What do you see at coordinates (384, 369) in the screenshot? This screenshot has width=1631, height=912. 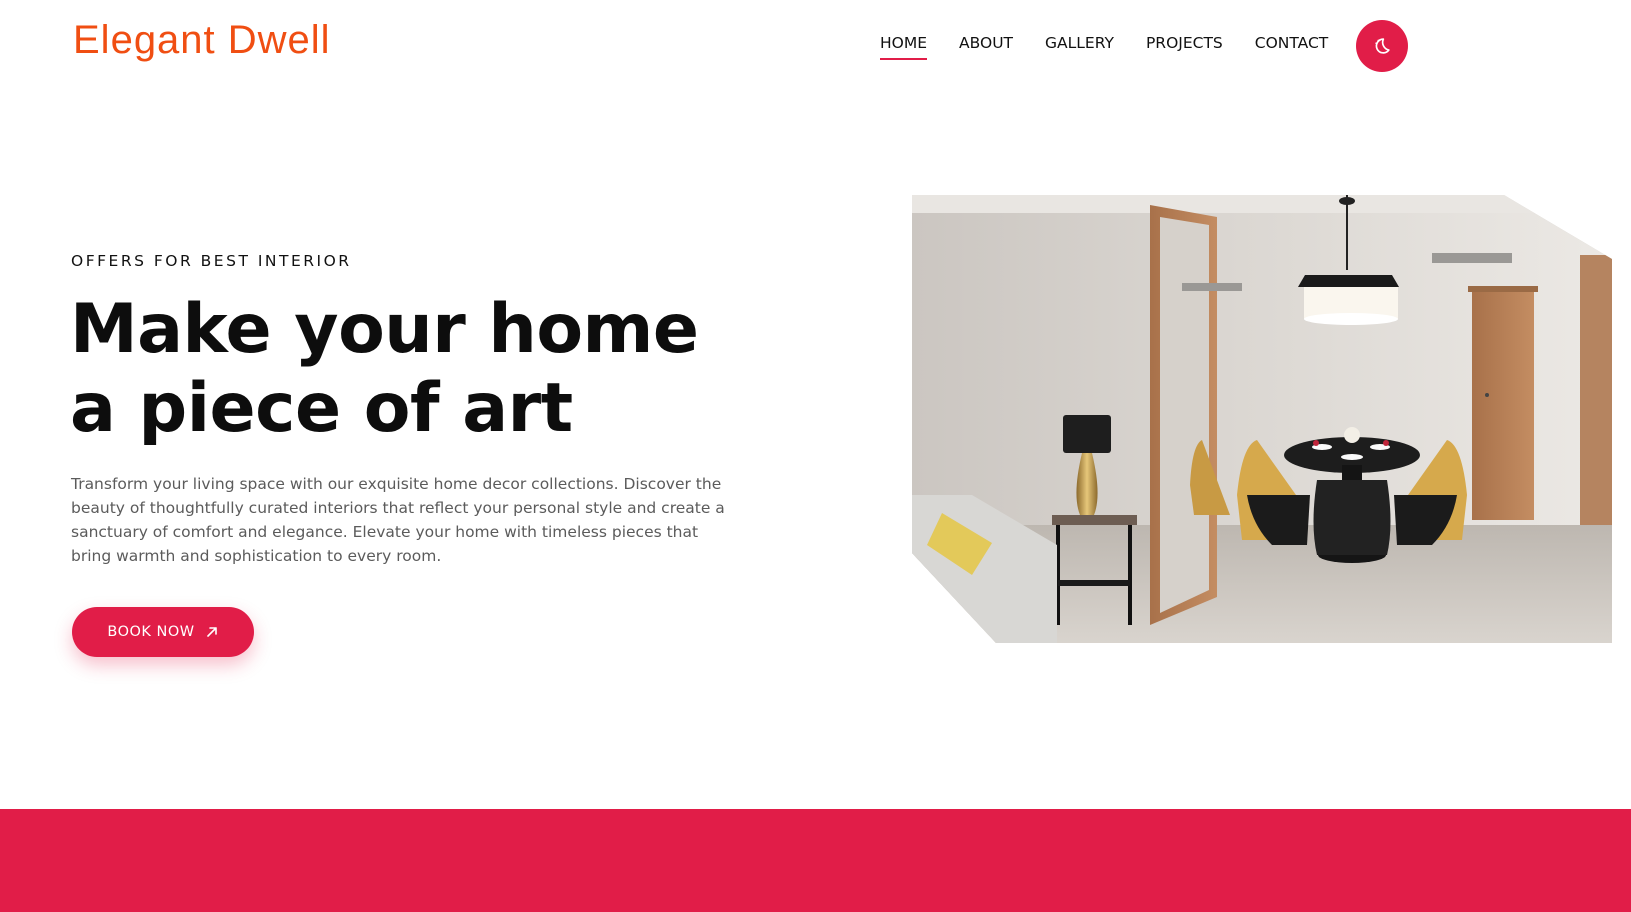 I see `hero-headline: Make your home a piece of art` at bounding box center [384, 369].